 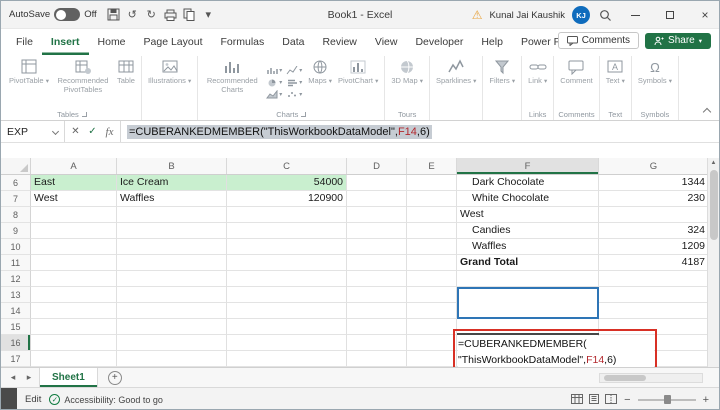 I want to click on customize-icon: ▾, so click(x=208, y=14).